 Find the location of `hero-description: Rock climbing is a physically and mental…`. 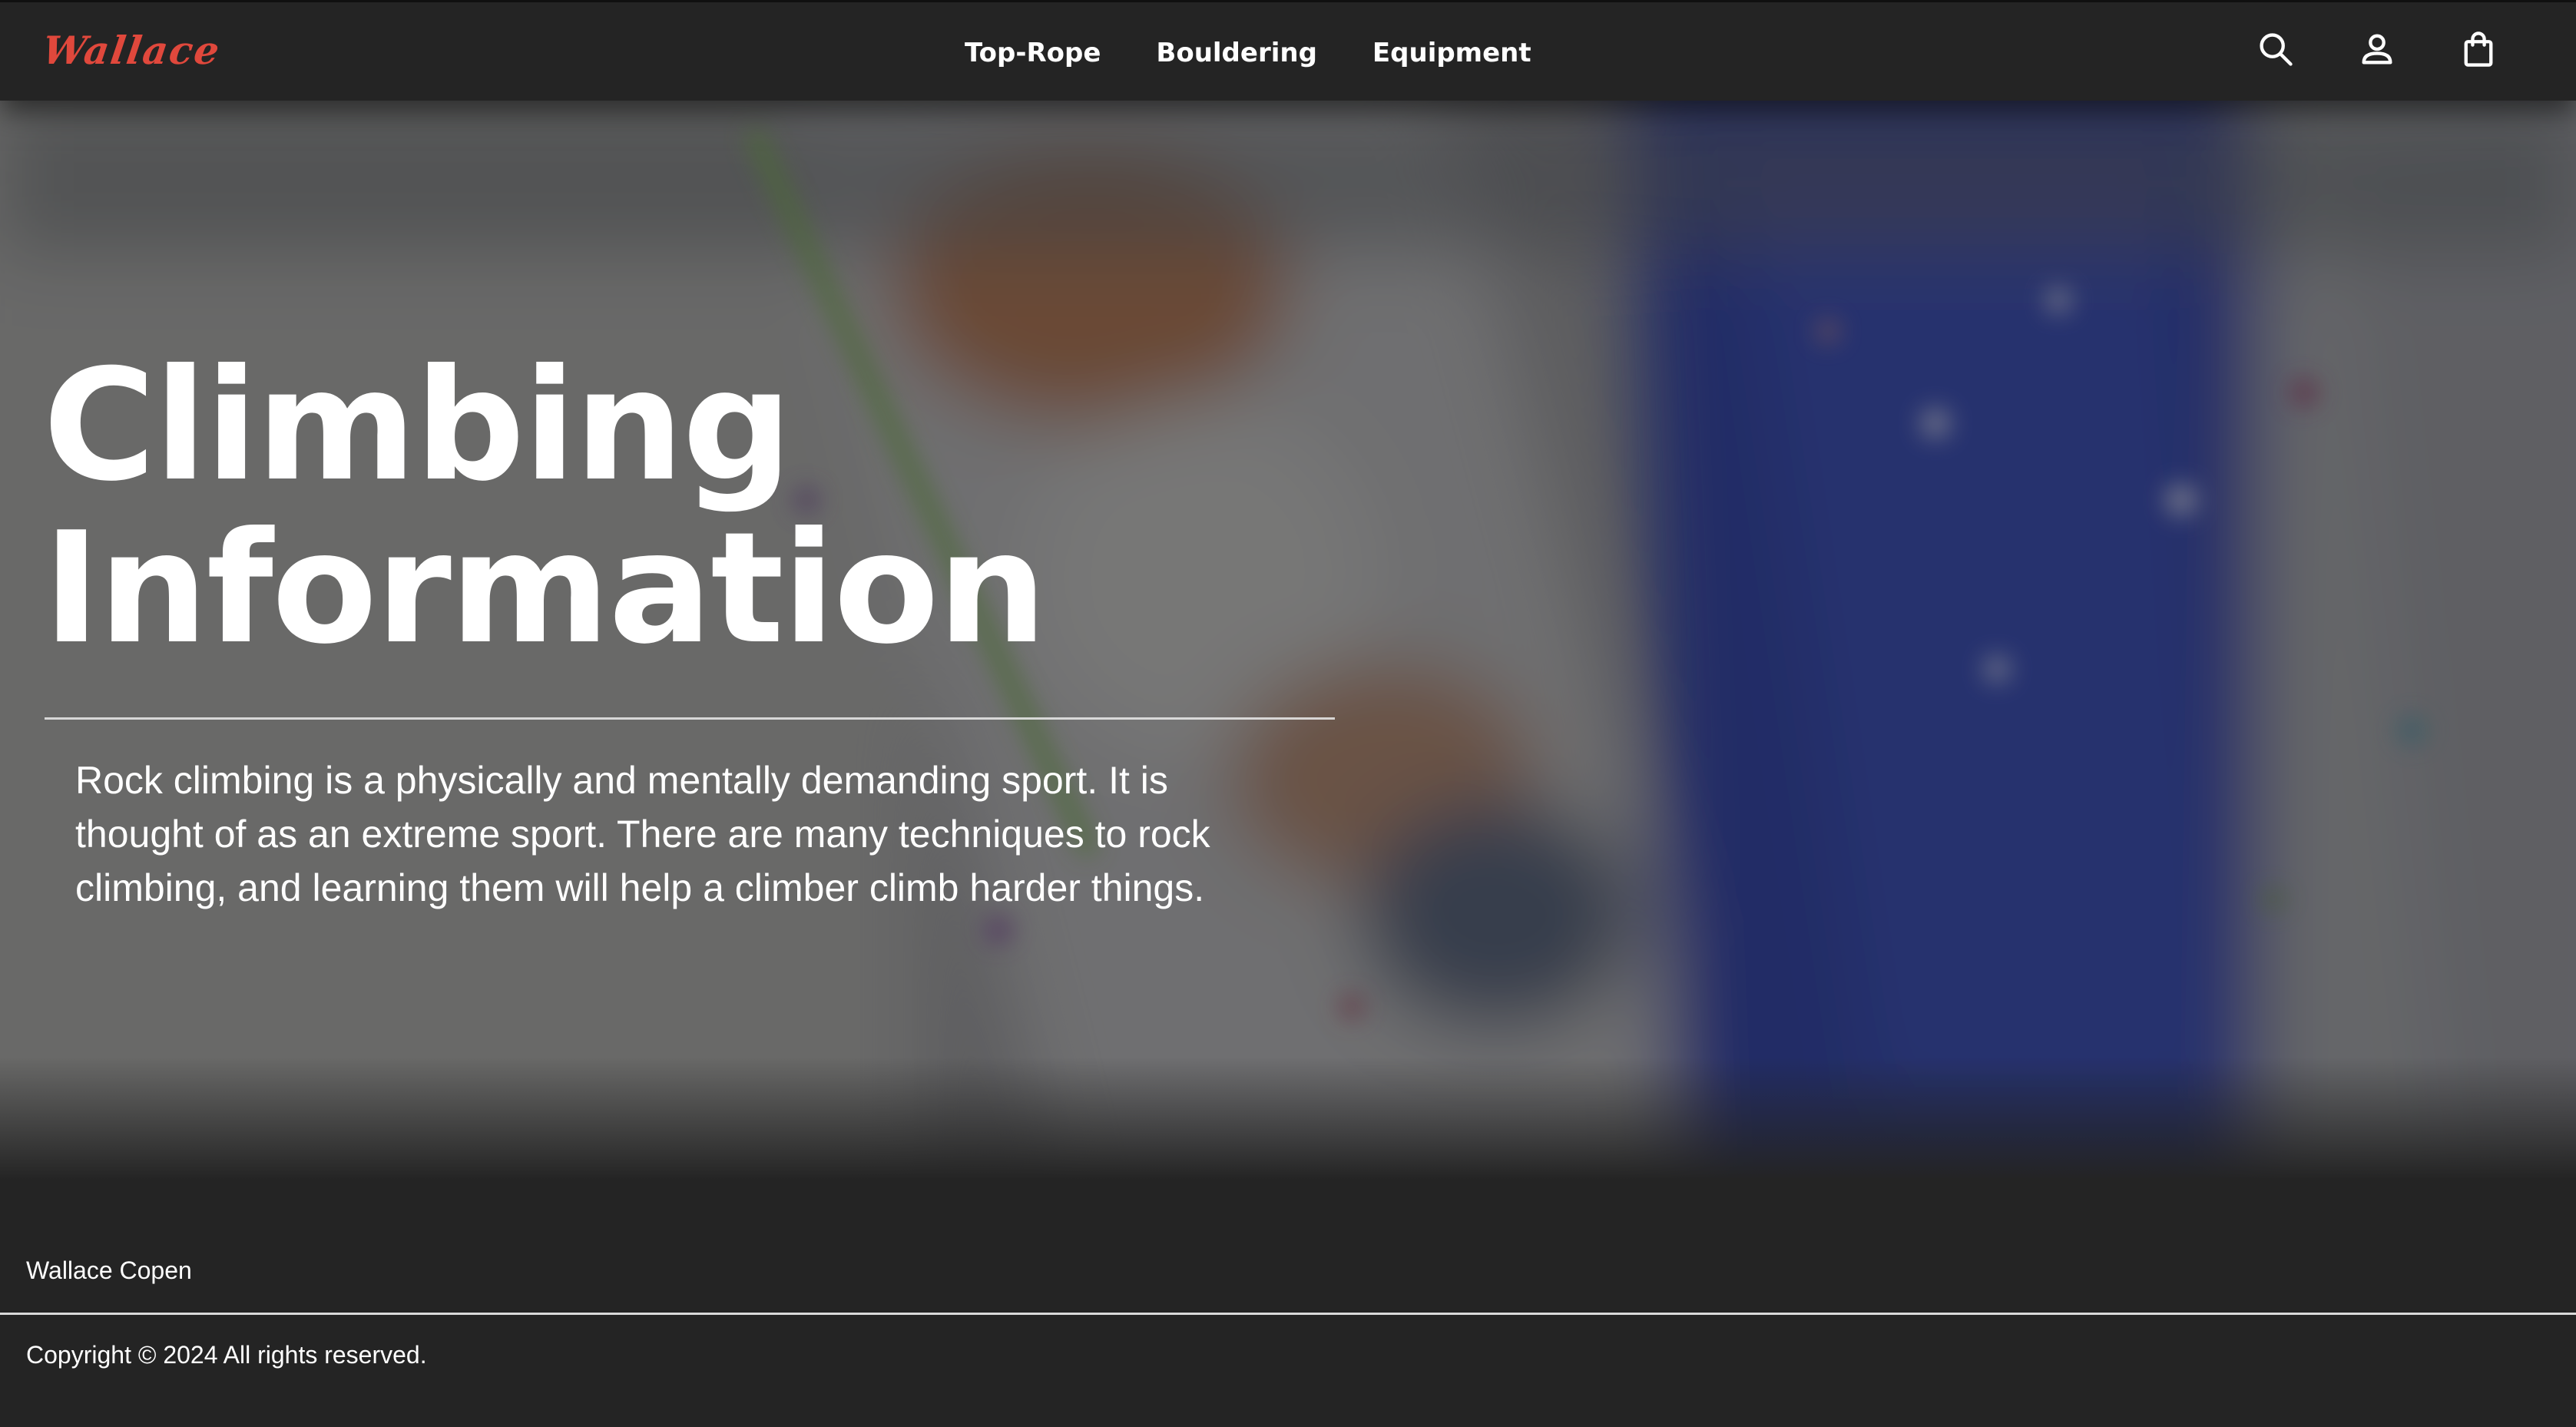

hero-description: Rock climbing is a physically and mental… is located at coordinates (642, 834).